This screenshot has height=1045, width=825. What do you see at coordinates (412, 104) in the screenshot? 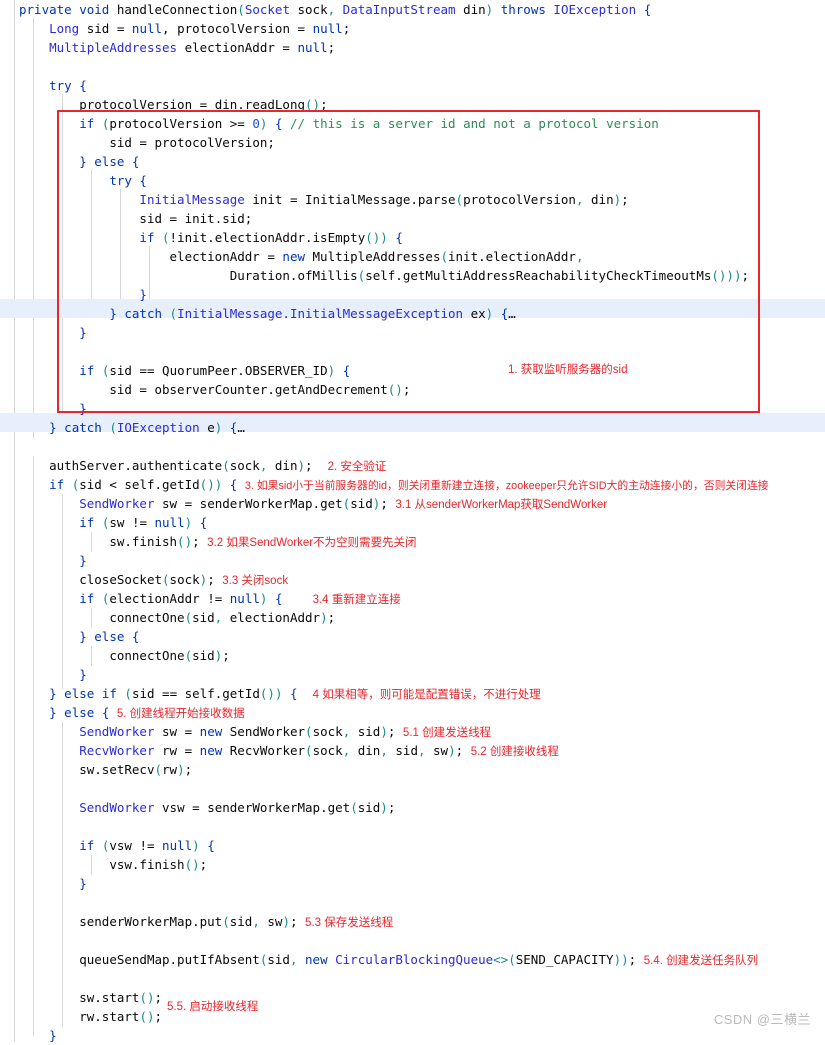
I see `code-line: protocolVersion = din.readLong();` at bounding box center [412, 104].